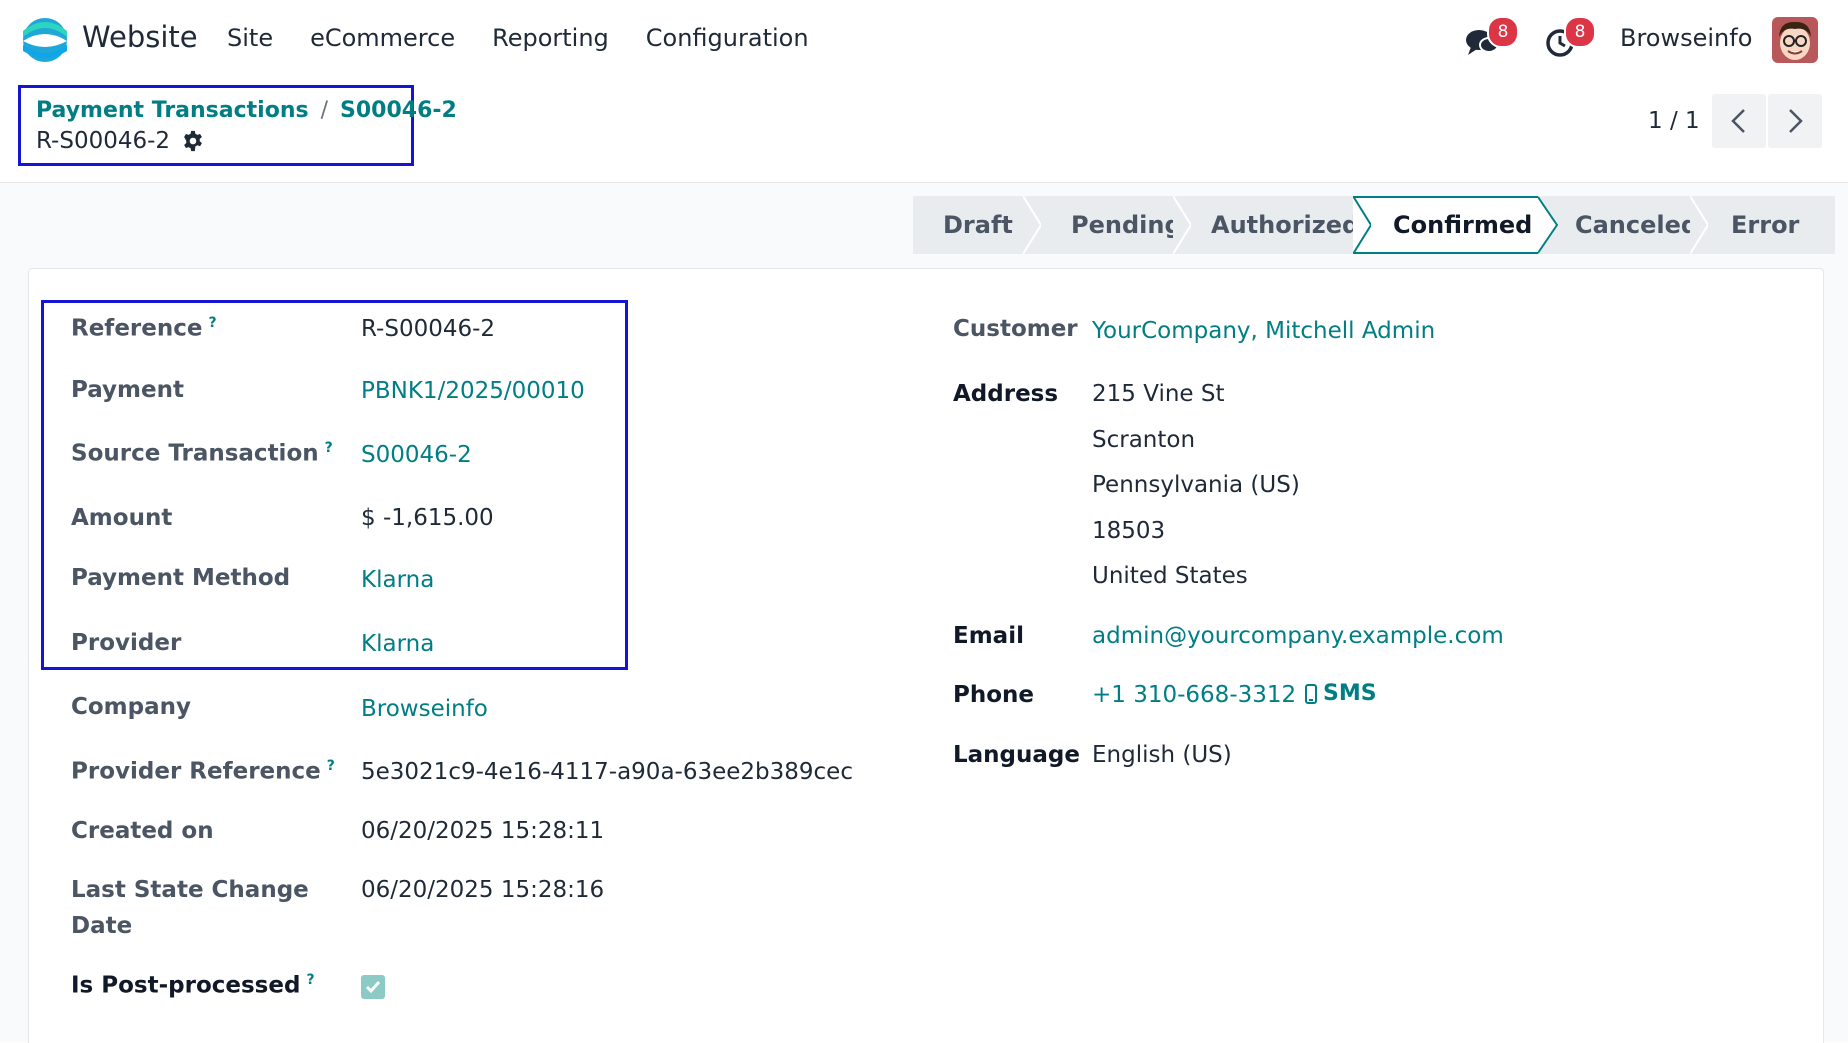 Image resolution: width=1848 pixels, height=1043 pixels. Describe the element at coordinates (202, 453) in the screenshot. I see `source-transaction-label: Source Transaction?` at that location.